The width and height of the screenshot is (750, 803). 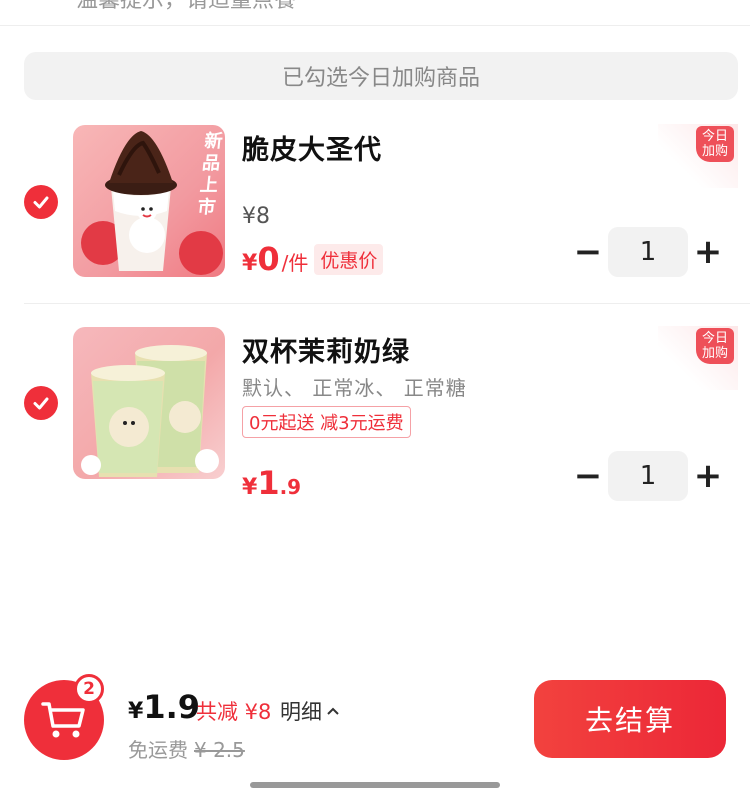 I want to click on item-name: 脆皮大圣代, so click(x=312, y=147).